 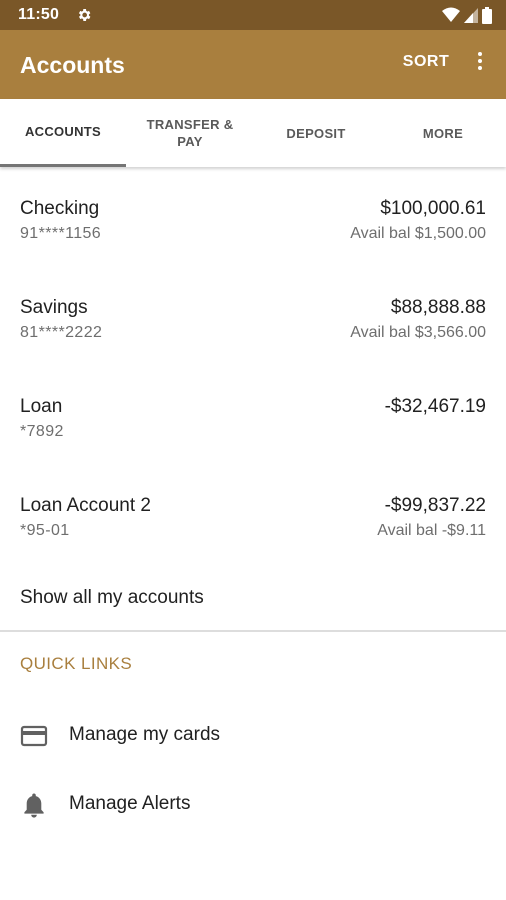 What do you see at coordinates (63, 133) in the screenshot?
I see `tab-accounts: ACCOUNTS` at bounding box center [63, 133].